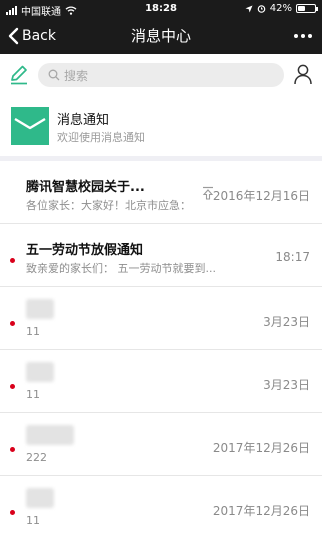 This screenshot has width=322, height=544. I want to click on envelope-icon, so click(30, 126).